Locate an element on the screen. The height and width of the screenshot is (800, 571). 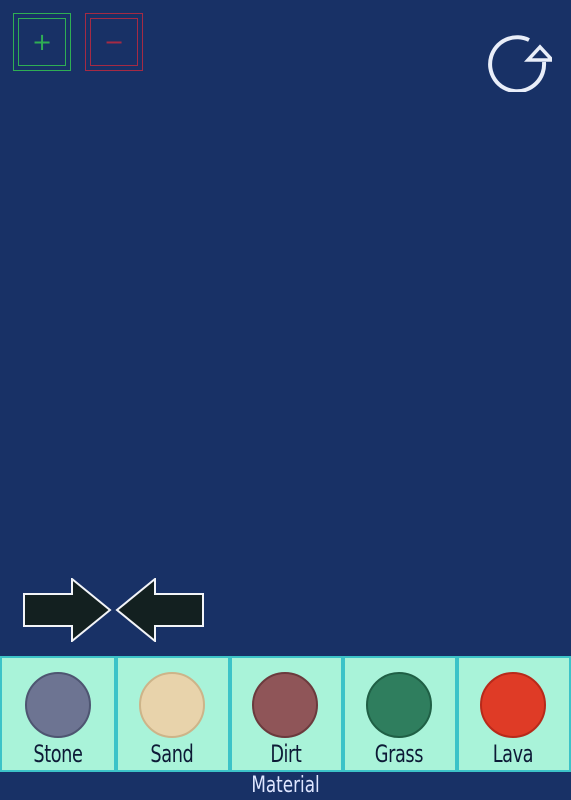
reset-button is located at coordinates (519, 60).